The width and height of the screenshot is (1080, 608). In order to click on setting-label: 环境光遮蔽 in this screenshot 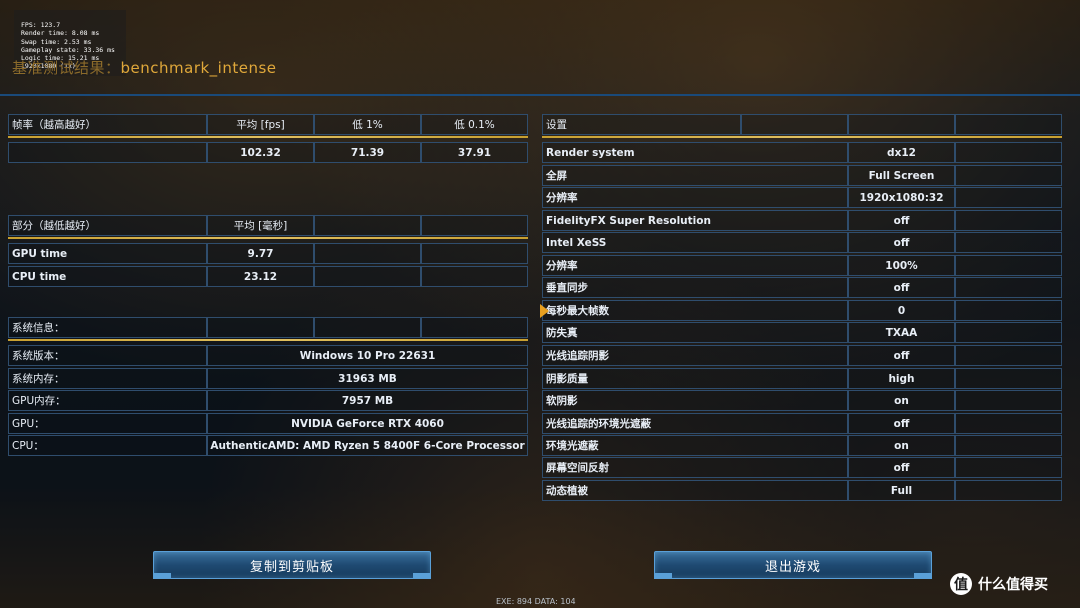, I will do `click(695, 445)`.